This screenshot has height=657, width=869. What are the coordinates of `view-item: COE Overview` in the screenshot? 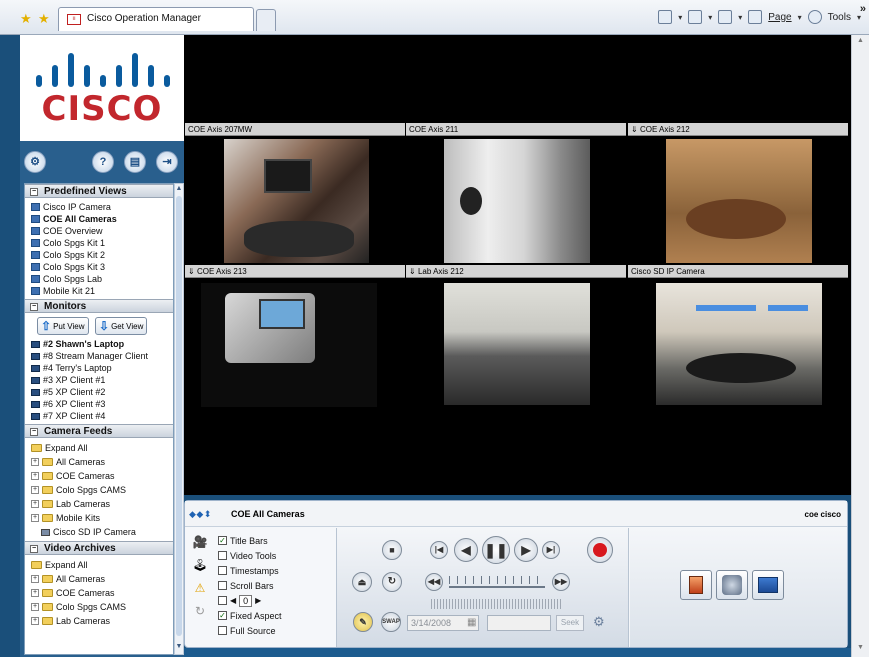 It's located at (102, 231).